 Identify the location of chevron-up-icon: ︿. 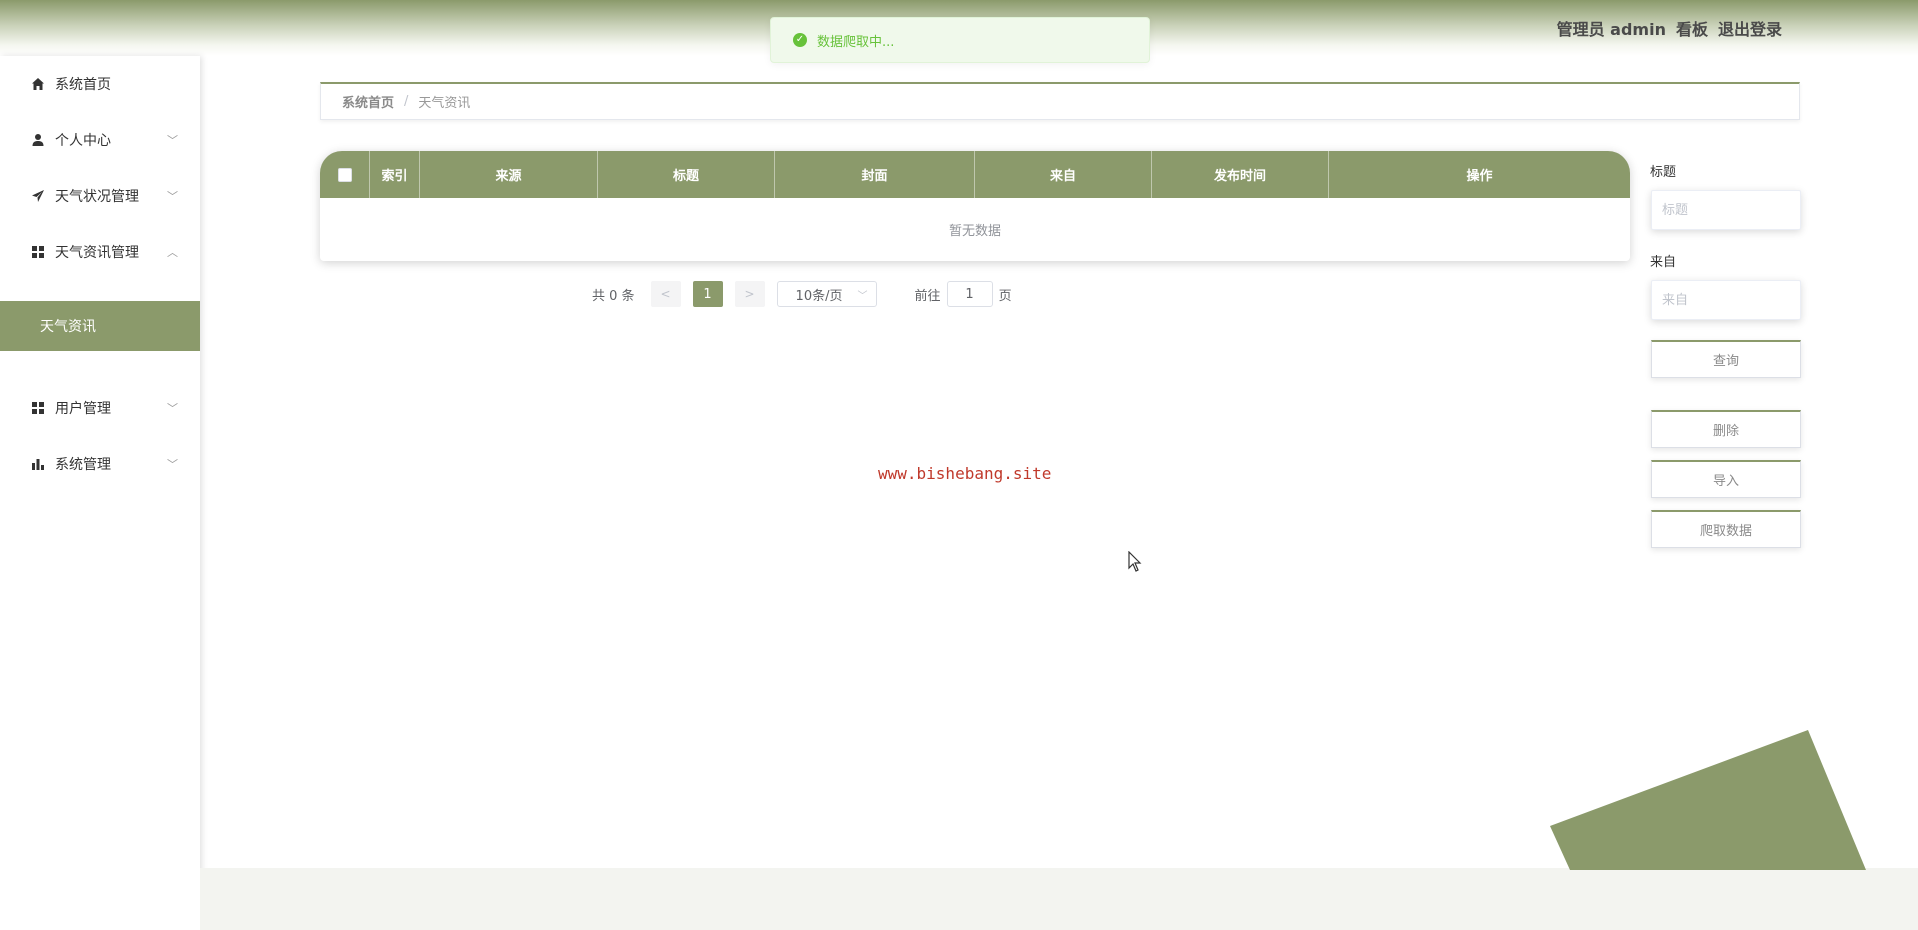
(172, 252).